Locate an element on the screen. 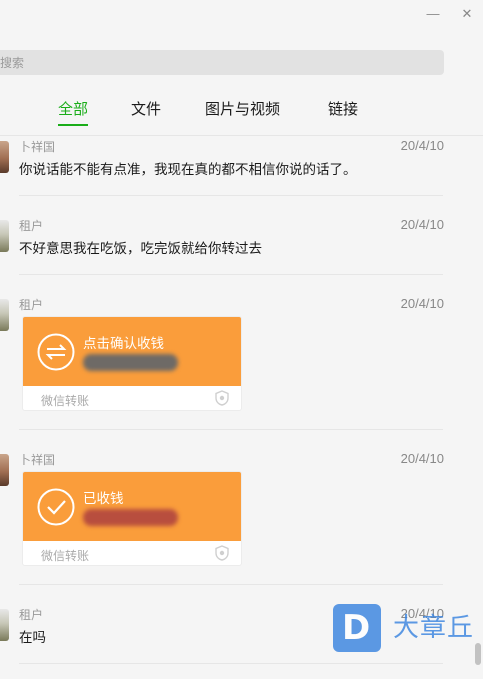 This screenshot has width=483, height=679. search-input is located at coordinates (222, 62).